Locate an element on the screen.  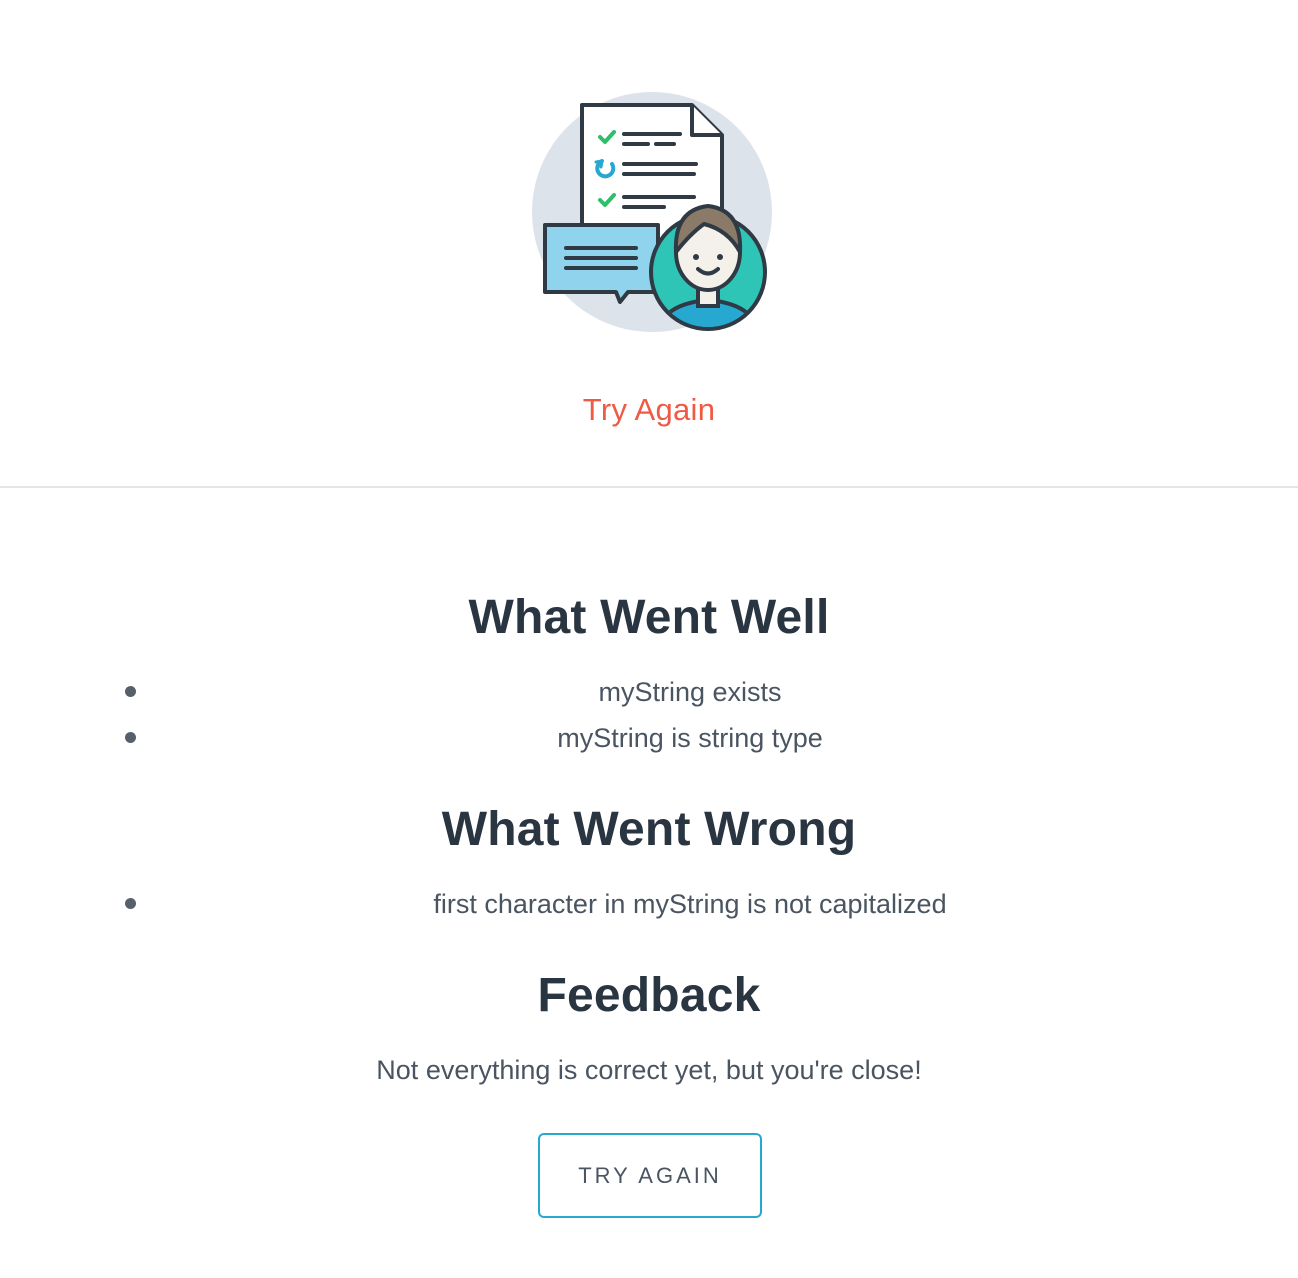
what-went-well-list: myString exists myString is string type is located at coordinates (649, 715).